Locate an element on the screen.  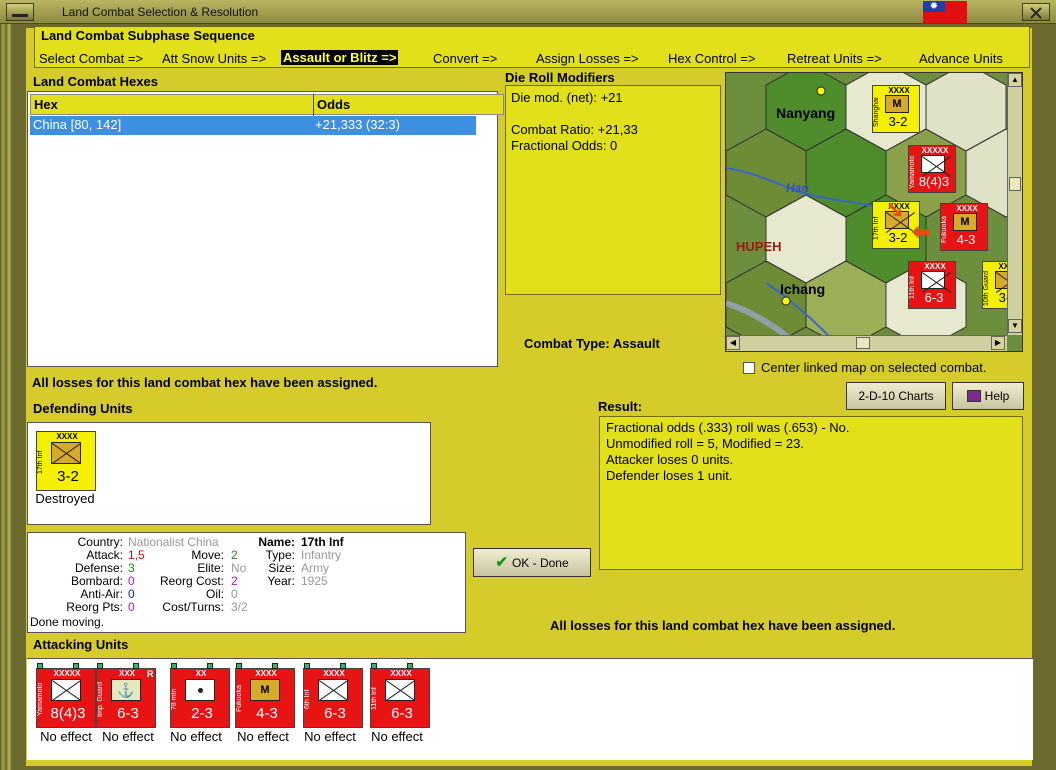
subphase-title: Land Combat Subphase Sequence is located at coordinates (148, 35).